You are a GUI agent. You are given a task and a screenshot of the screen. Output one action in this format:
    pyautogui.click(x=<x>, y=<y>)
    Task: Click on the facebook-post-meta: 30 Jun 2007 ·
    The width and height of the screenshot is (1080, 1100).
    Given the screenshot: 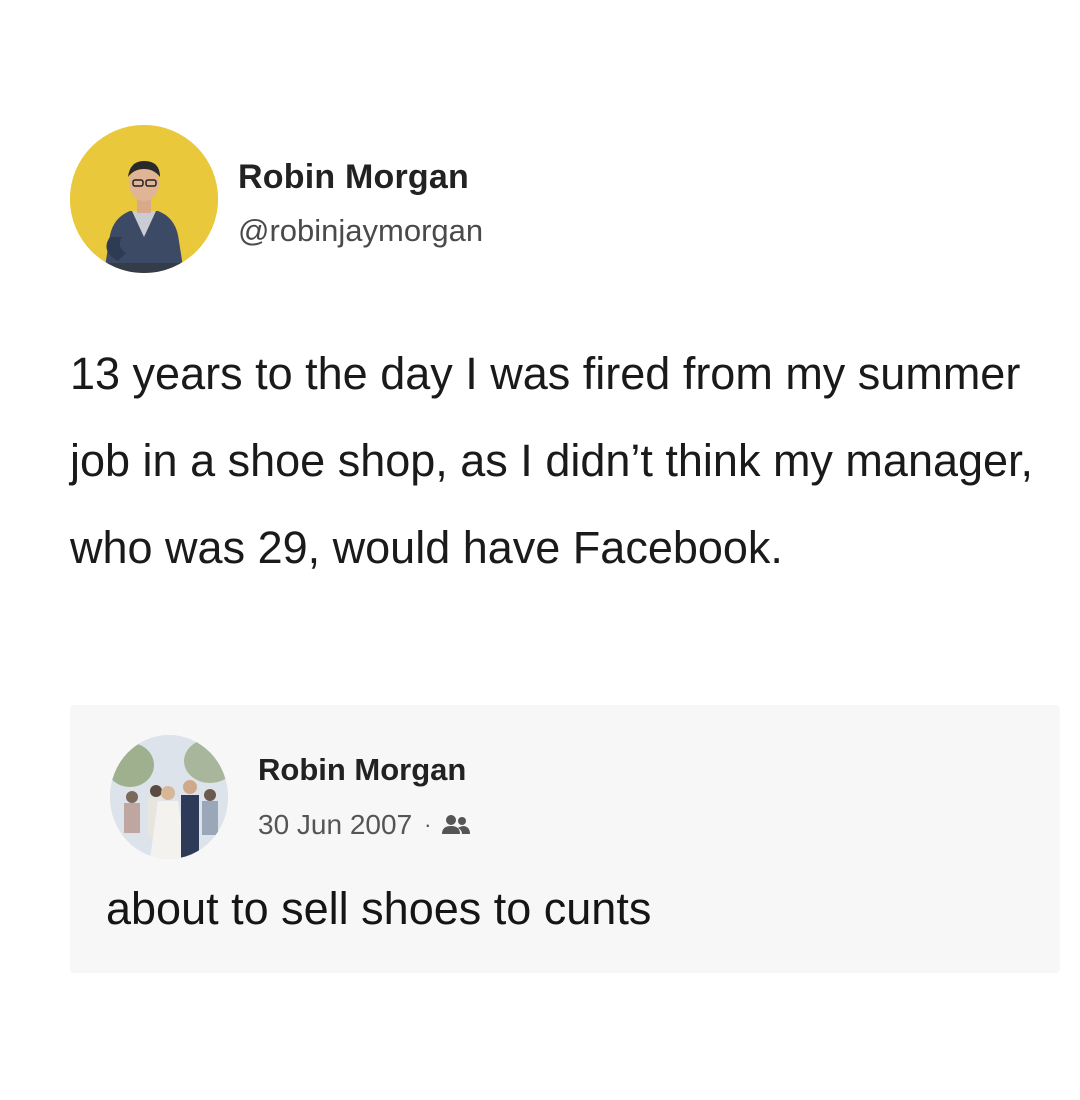 What is the action you would take?
    pyautogui.click(x=364, y=825)
    